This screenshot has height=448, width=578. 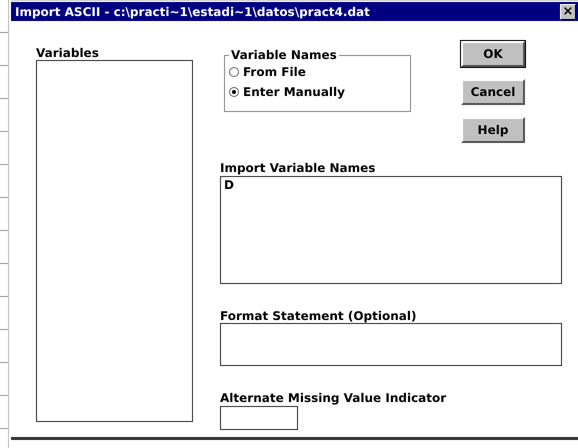 I want to click on format-field, so click(x=391, y=344).